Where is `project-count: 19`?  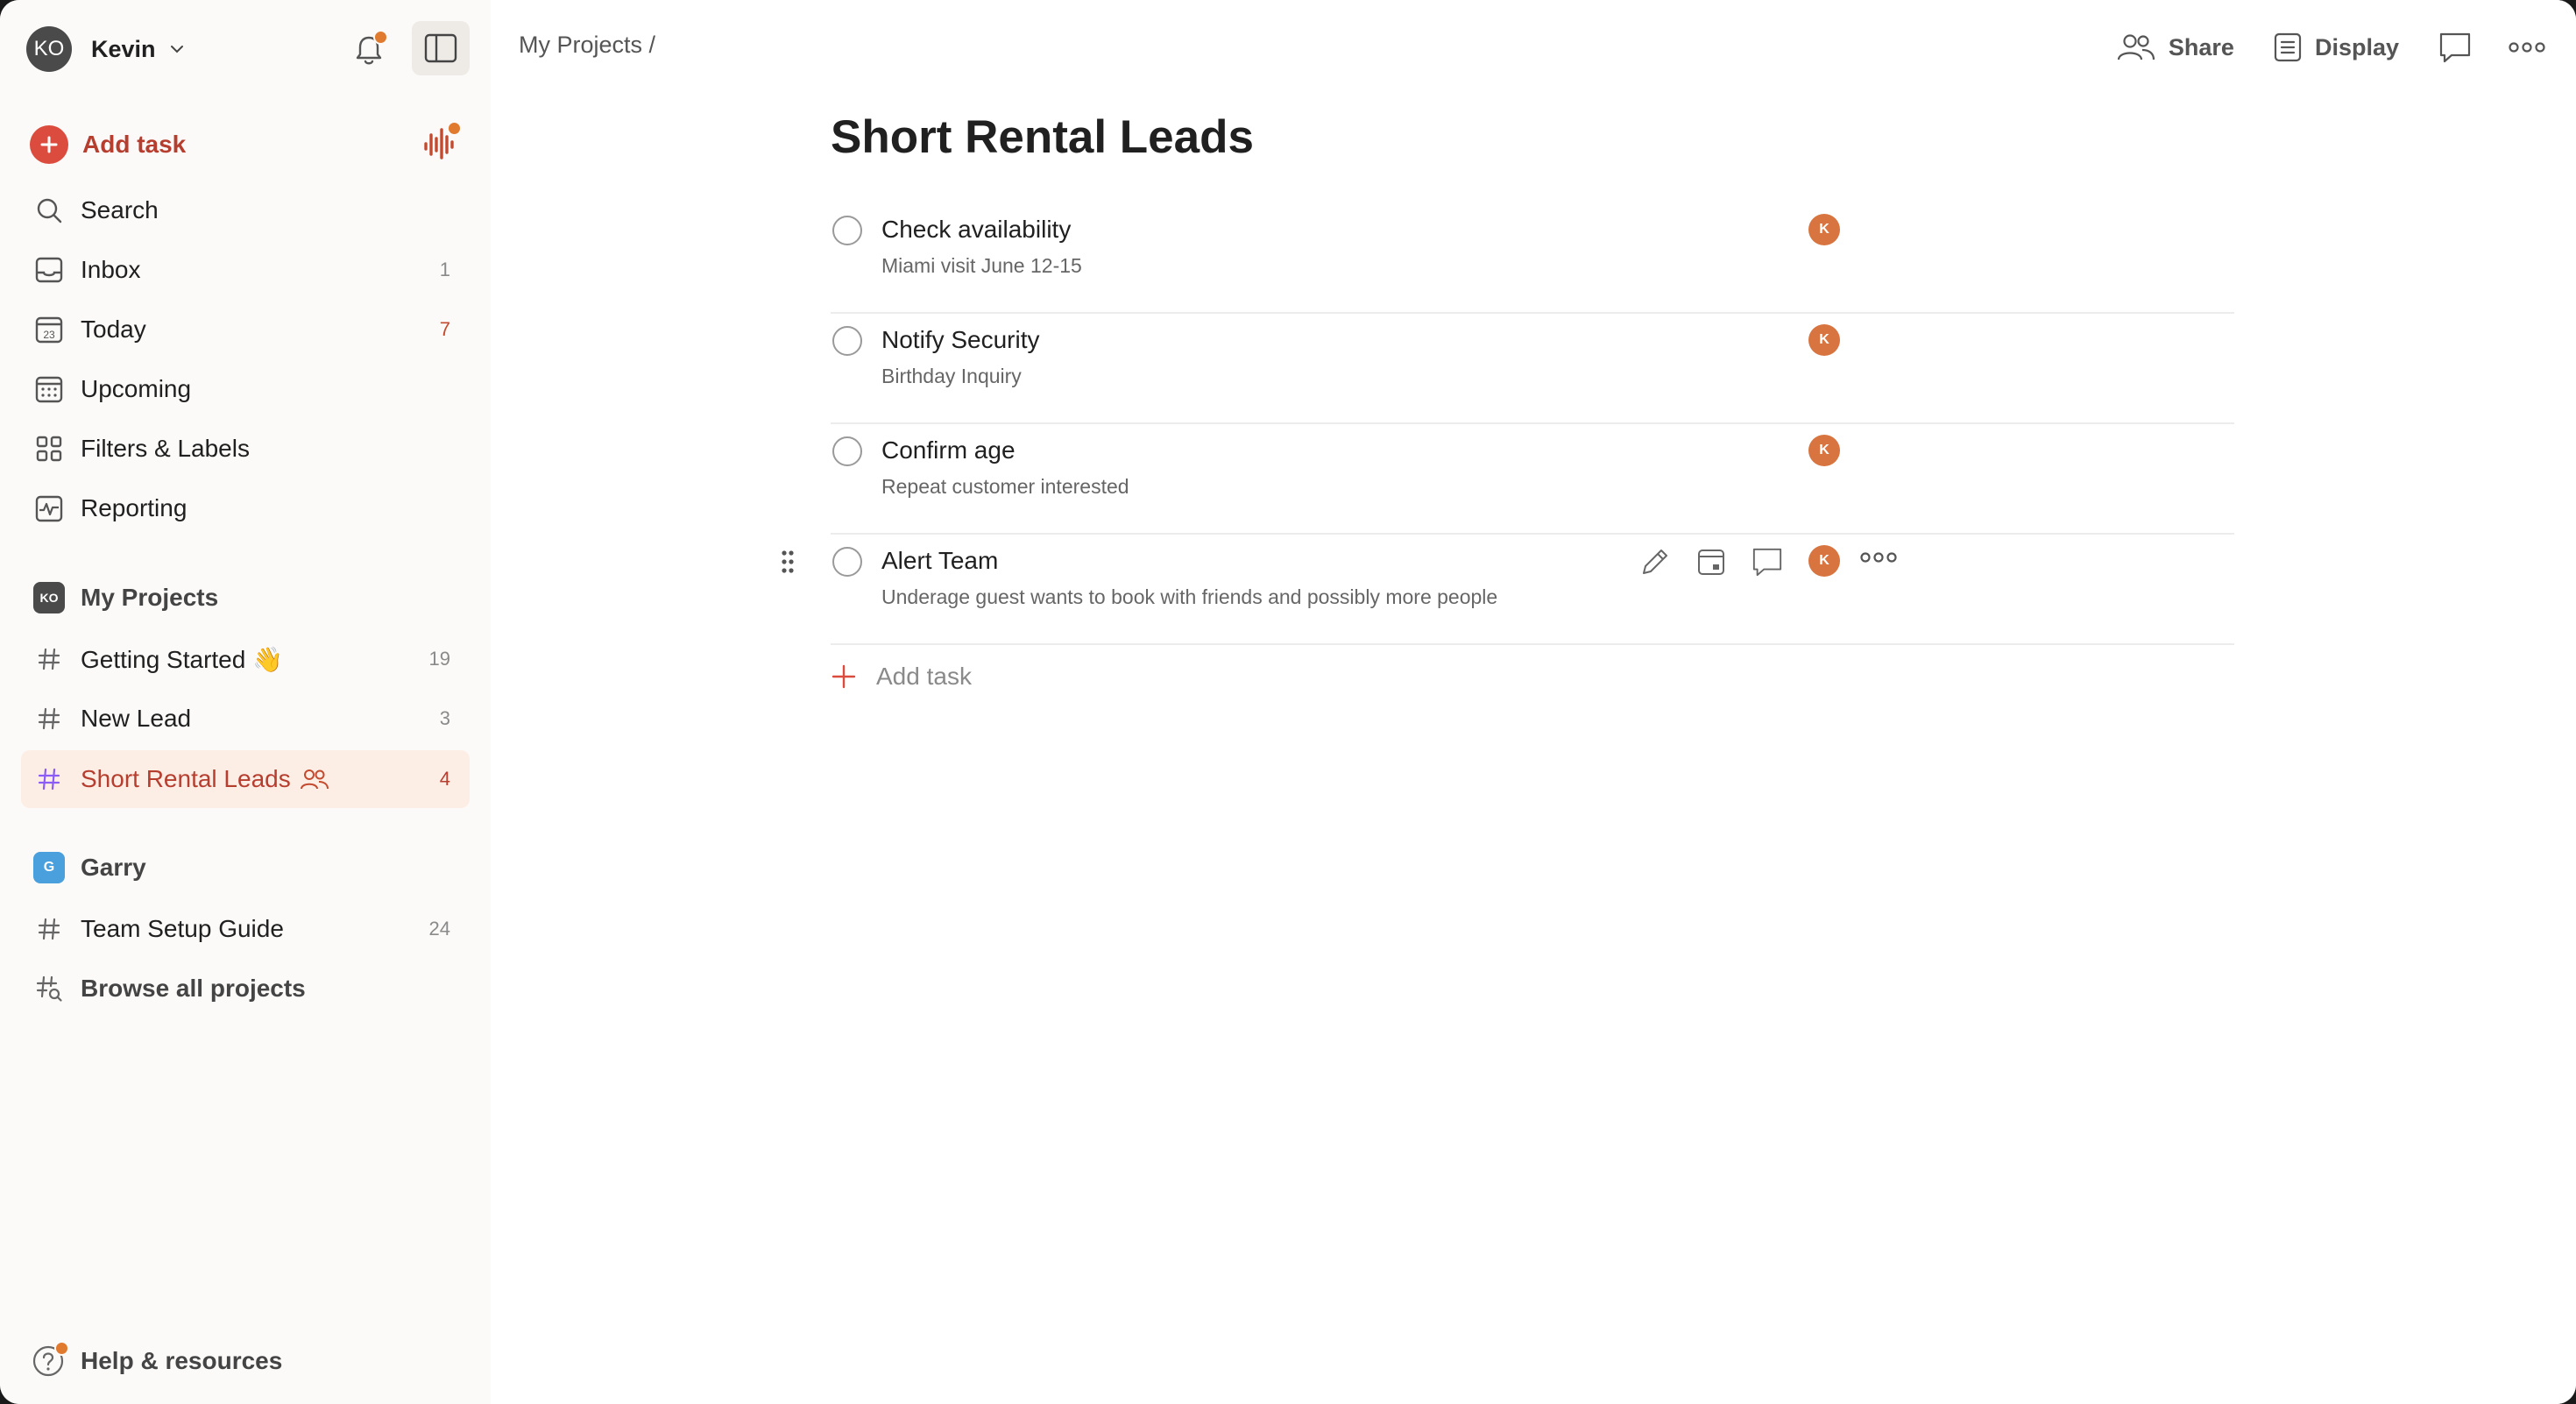 project-count: 19 is located at coordinates (439, 659).